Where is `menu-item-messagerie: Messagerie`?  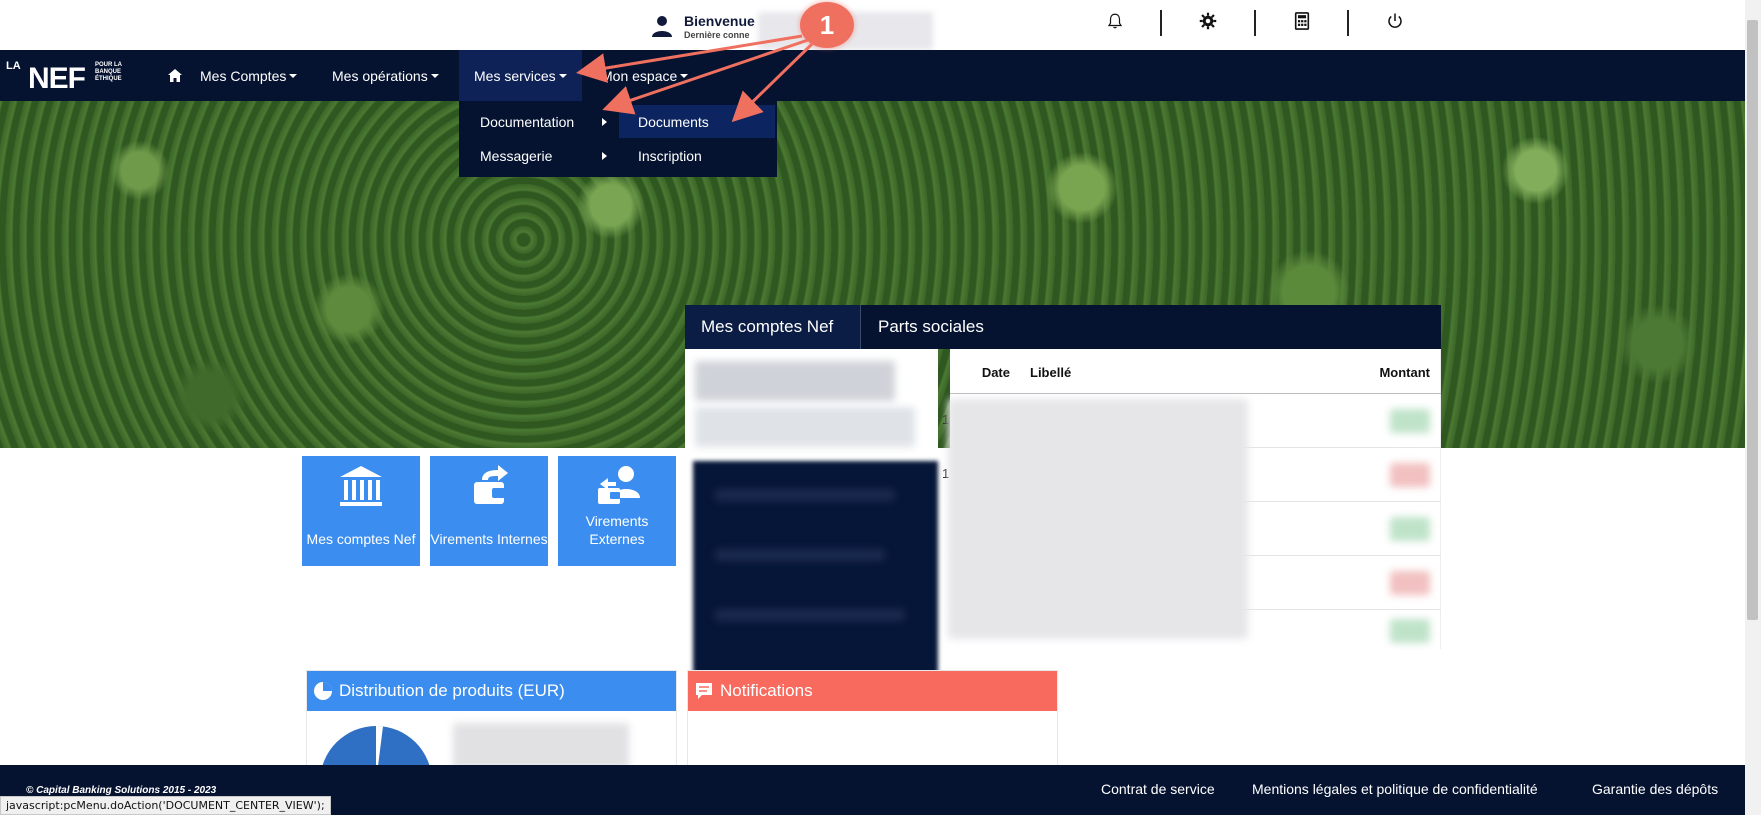 menu-item-messagerie: Messagerie is located at coordinates (538, 155).